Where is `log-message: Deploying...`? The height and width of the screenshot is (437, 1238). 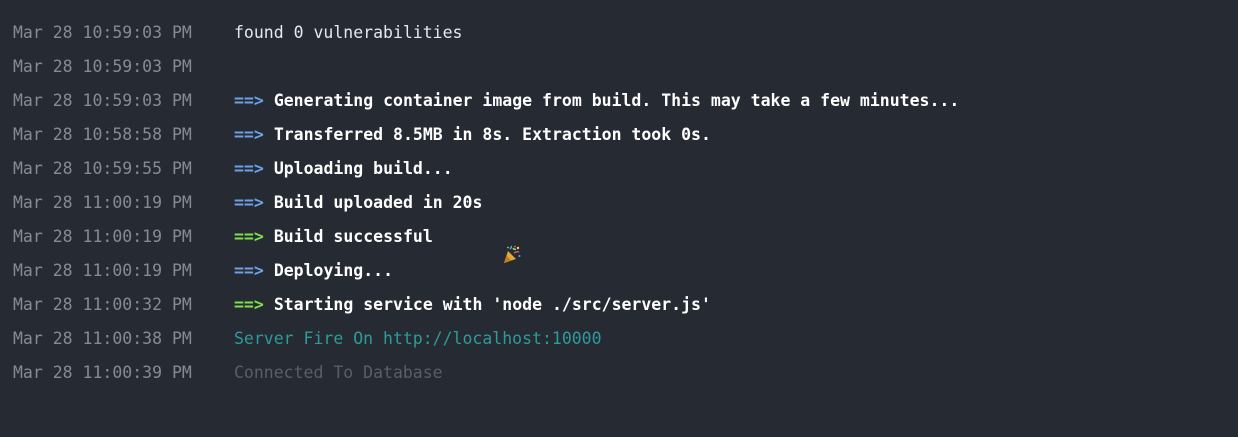 log-message: Deploying... is located at coordinates (333, 270).